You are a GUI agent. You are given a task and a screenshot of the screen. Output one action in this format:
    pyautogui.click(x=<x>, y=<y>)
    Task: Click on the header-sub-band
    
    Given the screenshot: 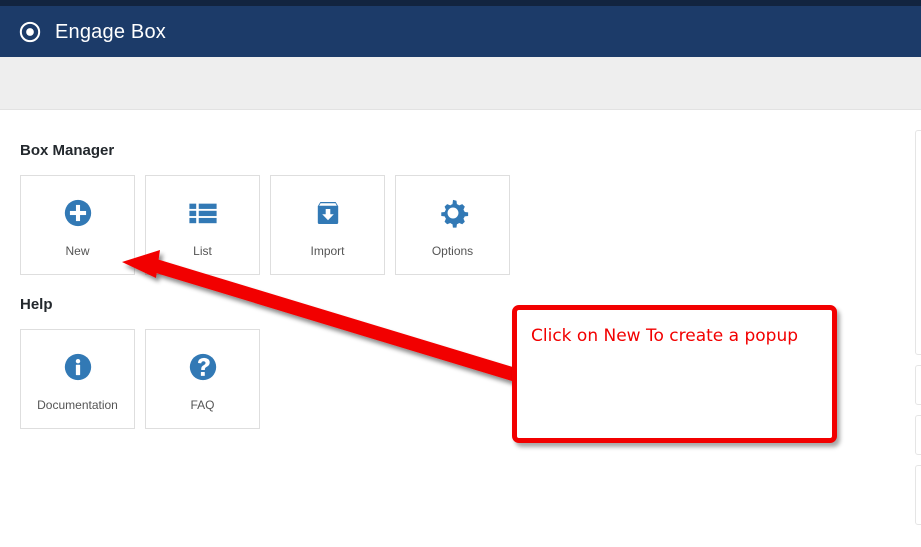 What is the action you would take?
    pyautogui.click(x=460, y=83)
    